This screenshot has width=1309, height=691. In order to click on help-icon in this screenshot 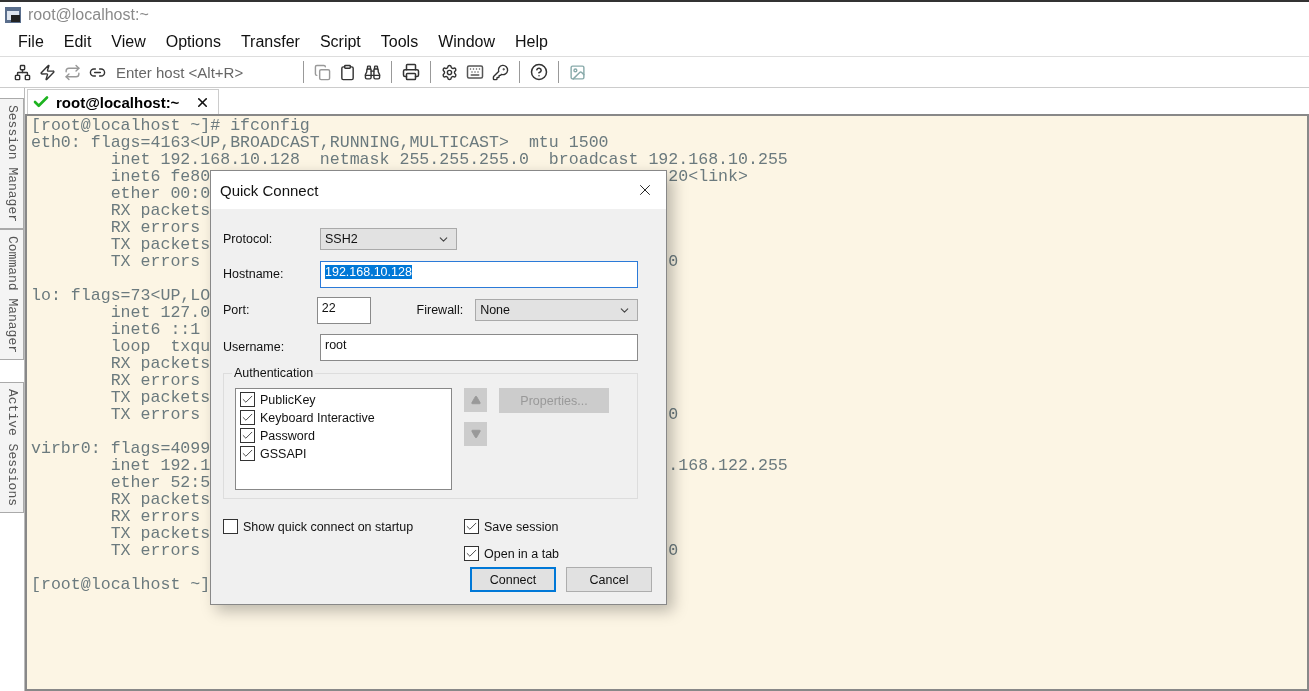, I will do `click(539, 72)`.